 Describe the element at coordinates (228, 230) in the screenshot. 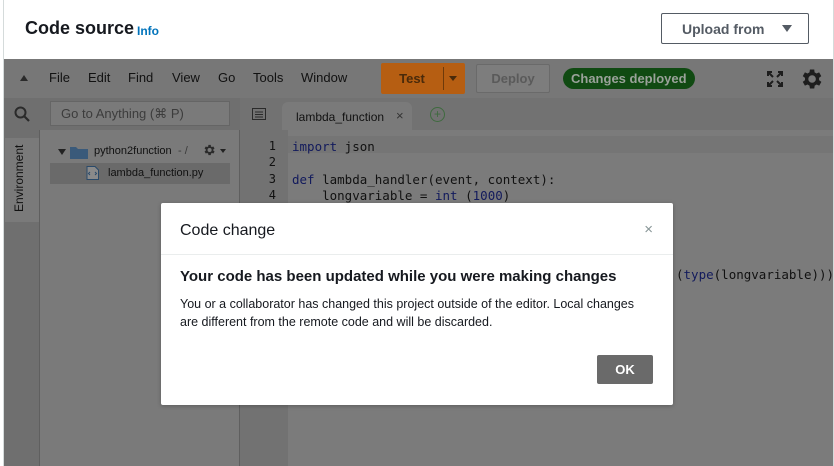

I see `dialog-title: Code change` at that location.